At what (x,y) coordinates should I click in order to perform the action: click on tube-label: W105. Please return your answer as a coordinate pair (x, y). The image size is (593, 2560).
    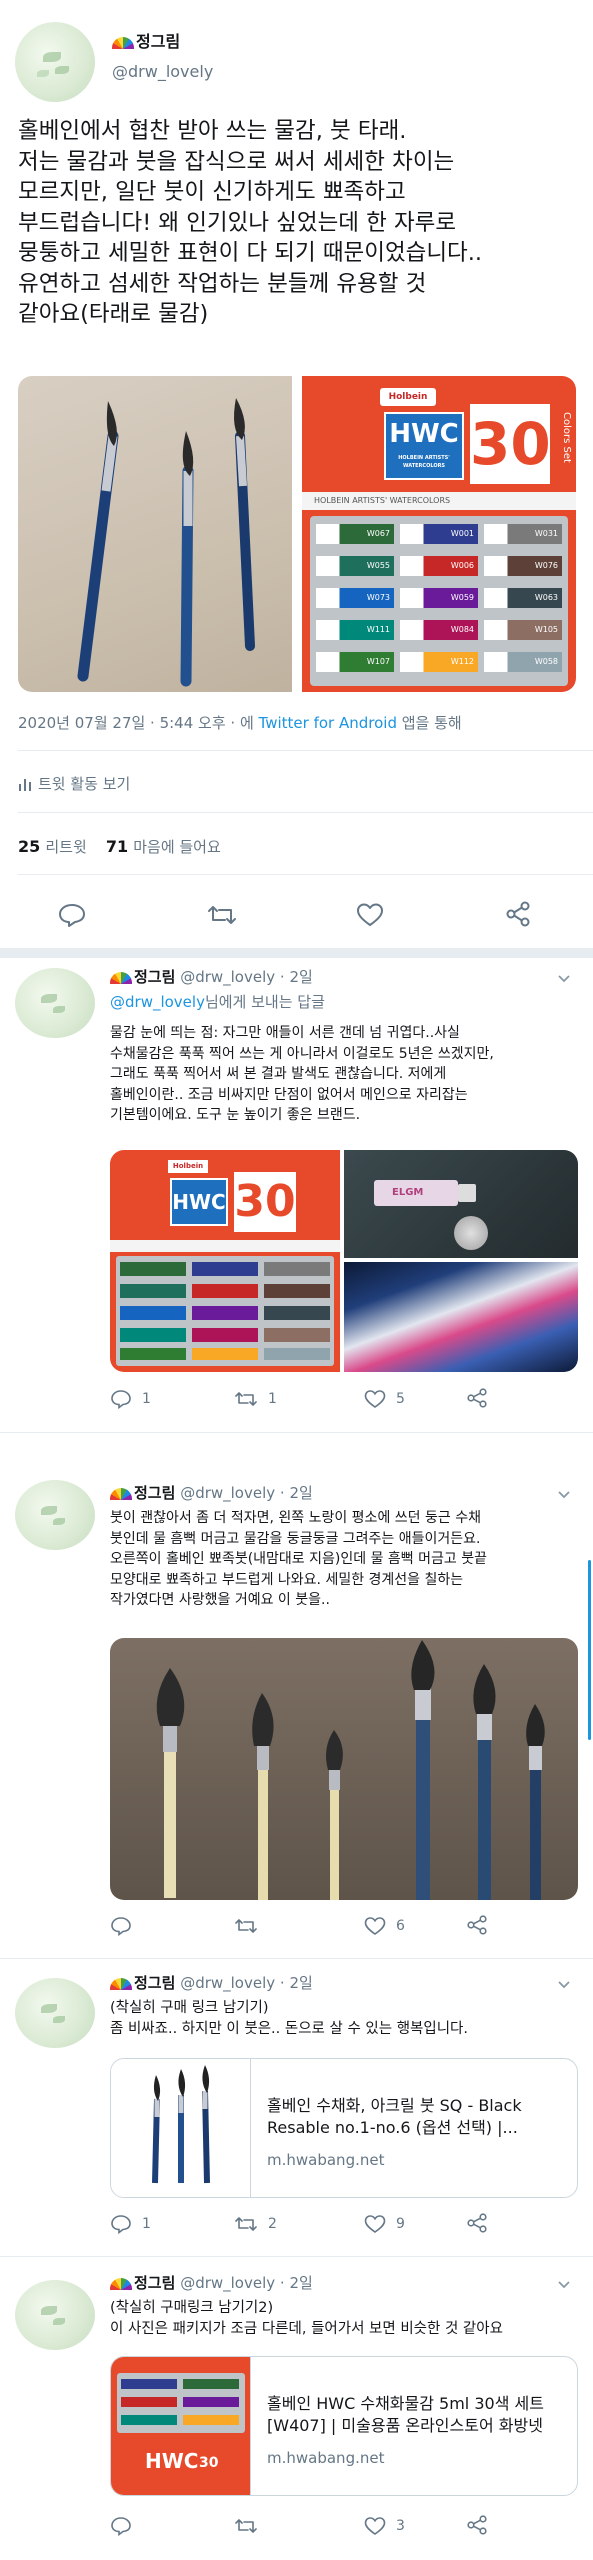
    Looking at the image, I should click on (523, 630).